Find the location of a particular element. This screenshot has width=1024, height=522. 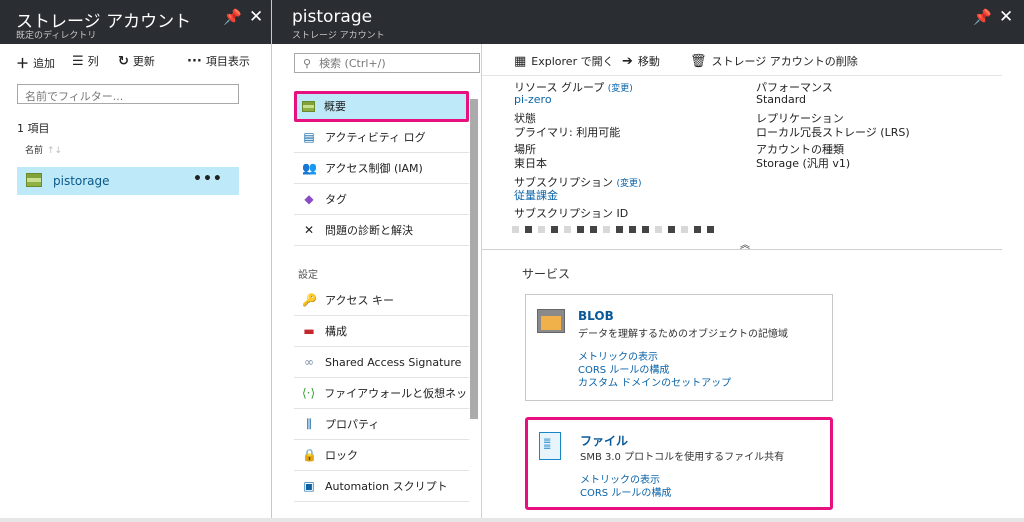

menu-item-access-keys: 🔑 アクセス キー is located at coordinates (381, 300).